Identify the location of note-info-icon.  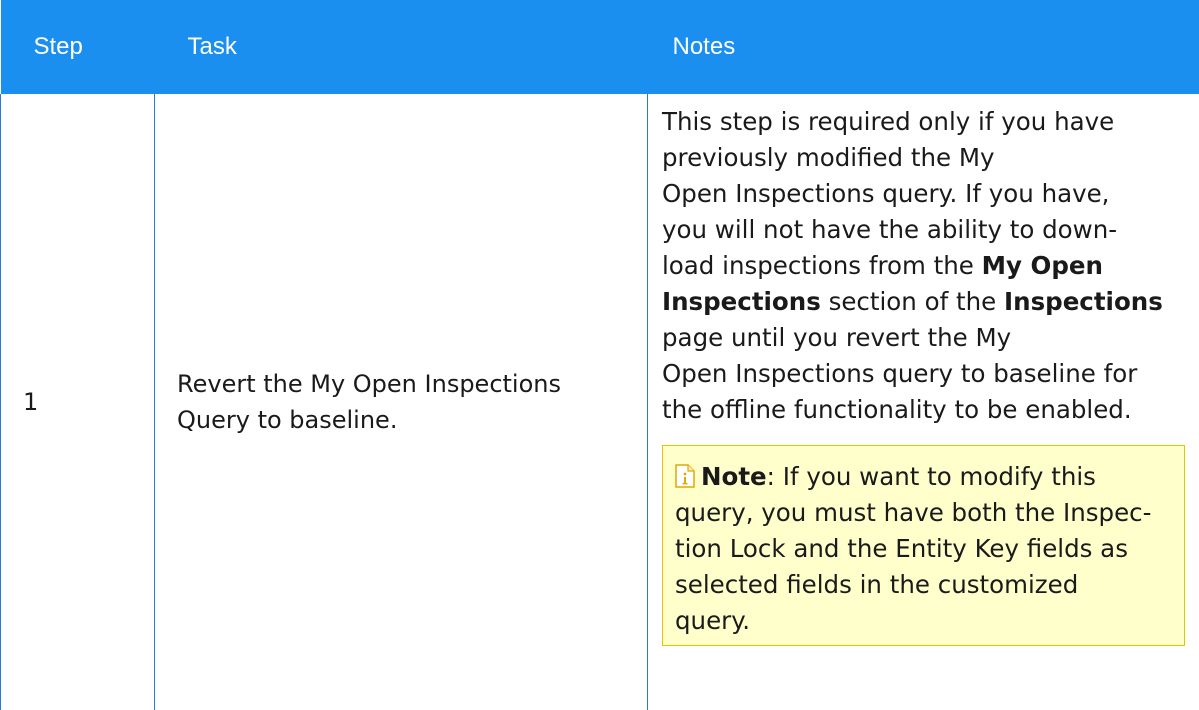
(685, 476).